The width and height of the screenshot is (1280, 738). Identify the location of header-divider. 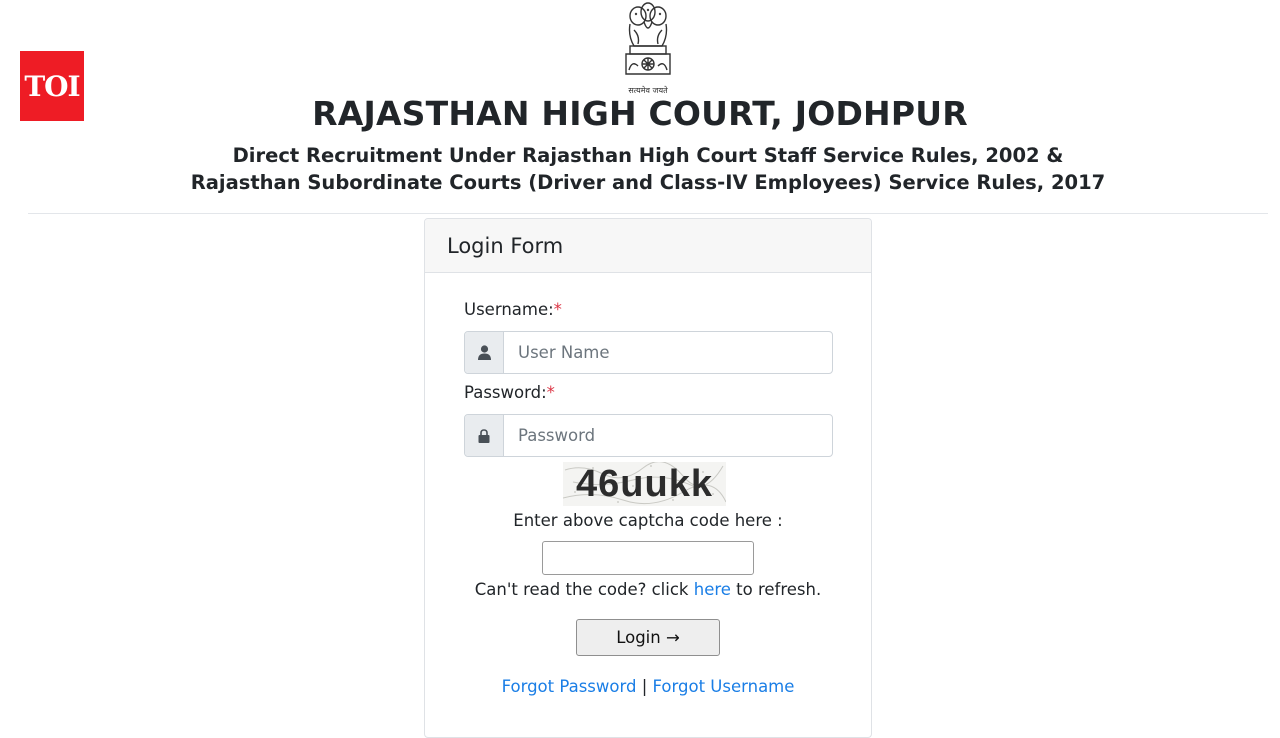
(648, 213).